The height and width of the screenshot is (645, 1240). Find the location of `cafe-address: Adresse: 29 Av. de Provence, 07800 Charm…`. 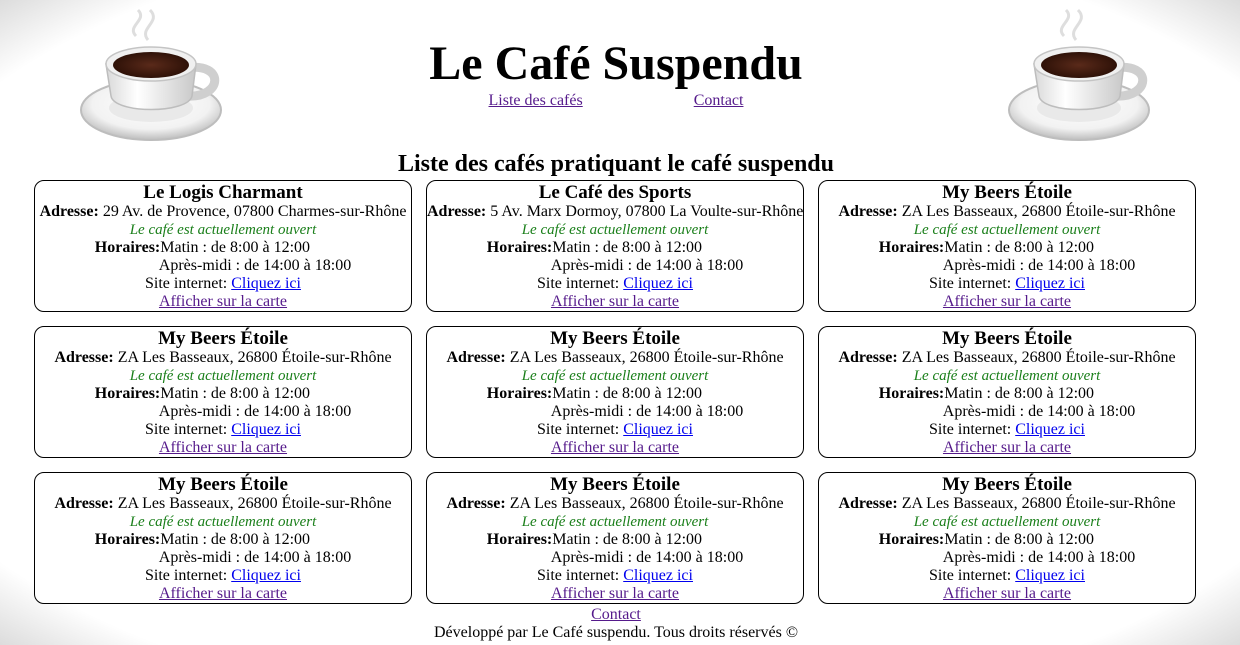

cafe-address: Adresse: 29 Av. de Provence, 07800 Charm… is located at coordinates (223, 212).